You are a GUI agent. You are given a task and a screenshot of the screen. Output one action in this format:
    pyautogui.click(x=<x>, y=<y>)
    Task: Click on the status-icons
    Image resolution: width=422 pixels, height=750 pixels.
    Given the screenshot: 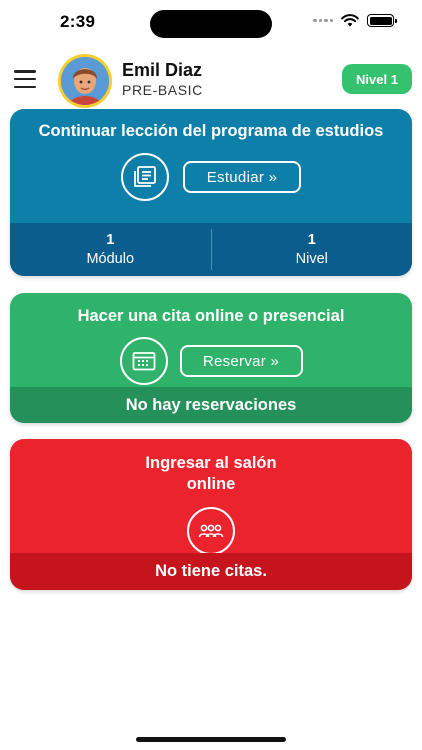 What is the action you would take?
    pyautogui.click(x=355, y=20)
    